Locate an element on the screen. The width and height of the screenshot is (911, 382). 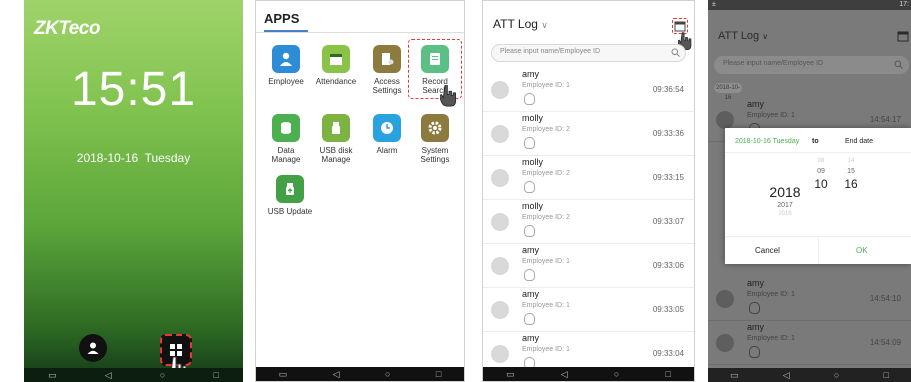
app-alarm: Alarm is located at coordinates (387, 134).